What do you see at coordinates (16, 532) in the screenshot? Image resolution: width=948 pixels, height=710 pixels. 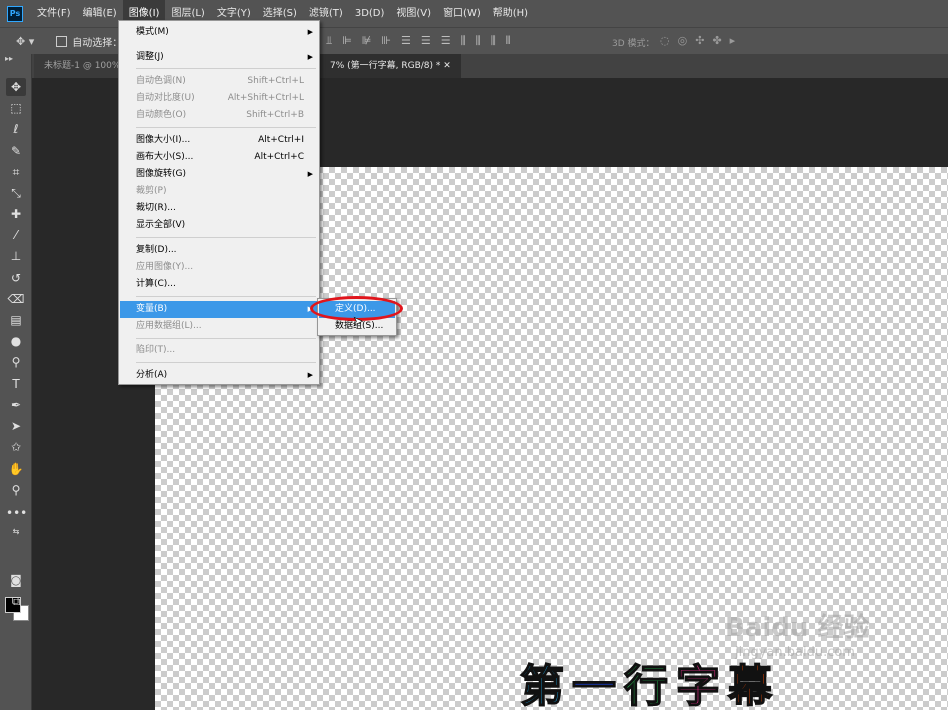 I see `swap-colors-icon: ⇆` at bounding box center [16, 532].